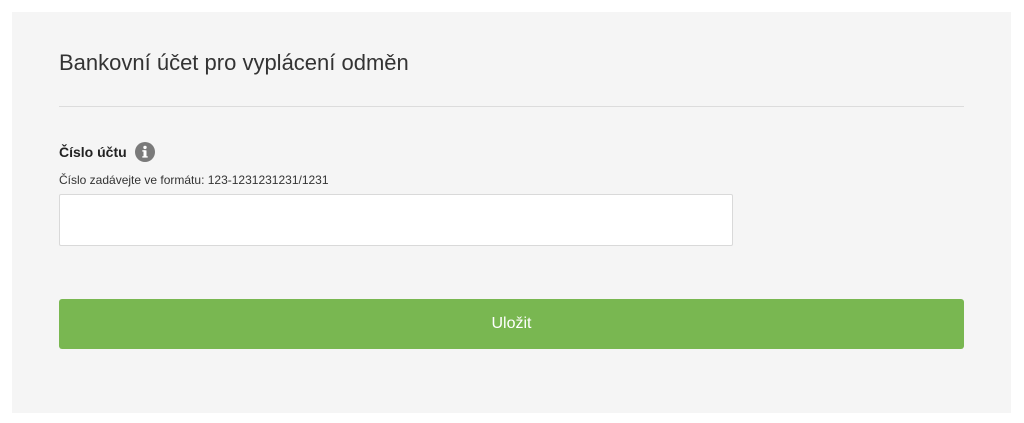  What do you see at coordinates (93, 152) in the screenshot?
I see `account-number-label: Číslo účtu` at bounding box center [93, 152].